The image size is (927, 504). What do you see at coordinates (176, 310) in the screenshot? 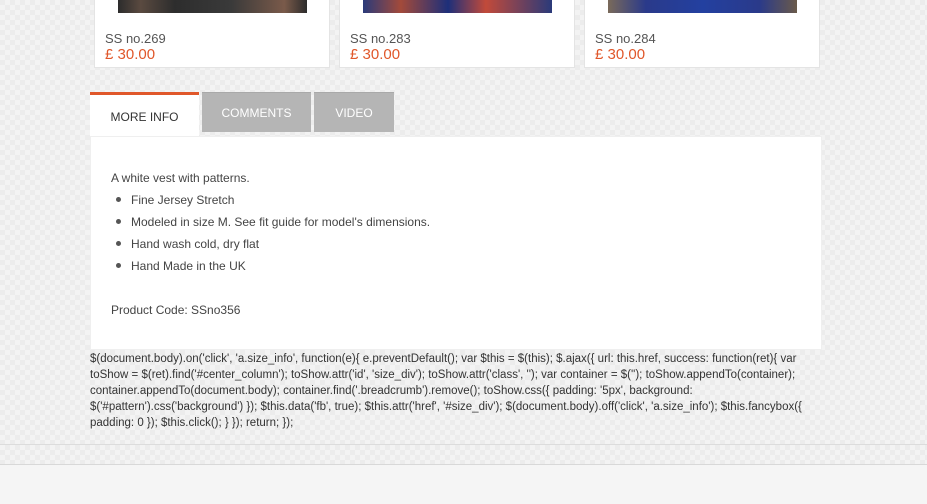
I see `product-code: Product Code: SSno356` at bounding box center [176, 310].